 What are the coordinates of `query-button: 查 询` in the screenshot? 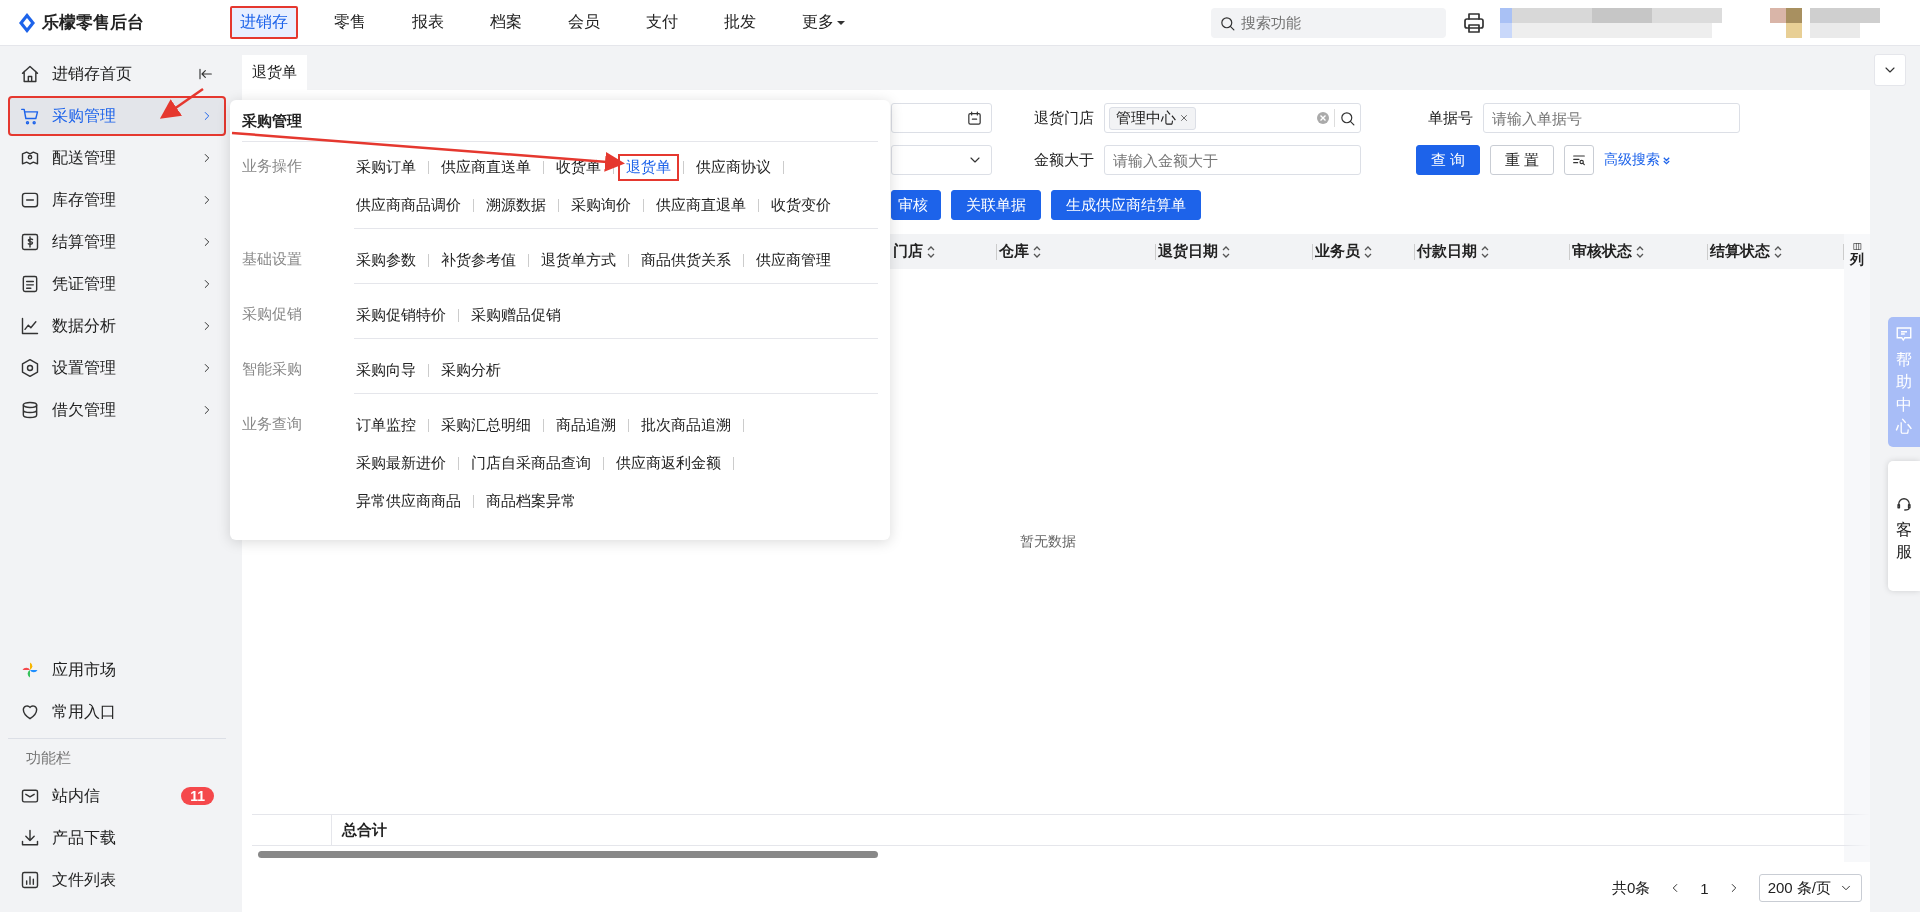 It's located at (1448, 160).